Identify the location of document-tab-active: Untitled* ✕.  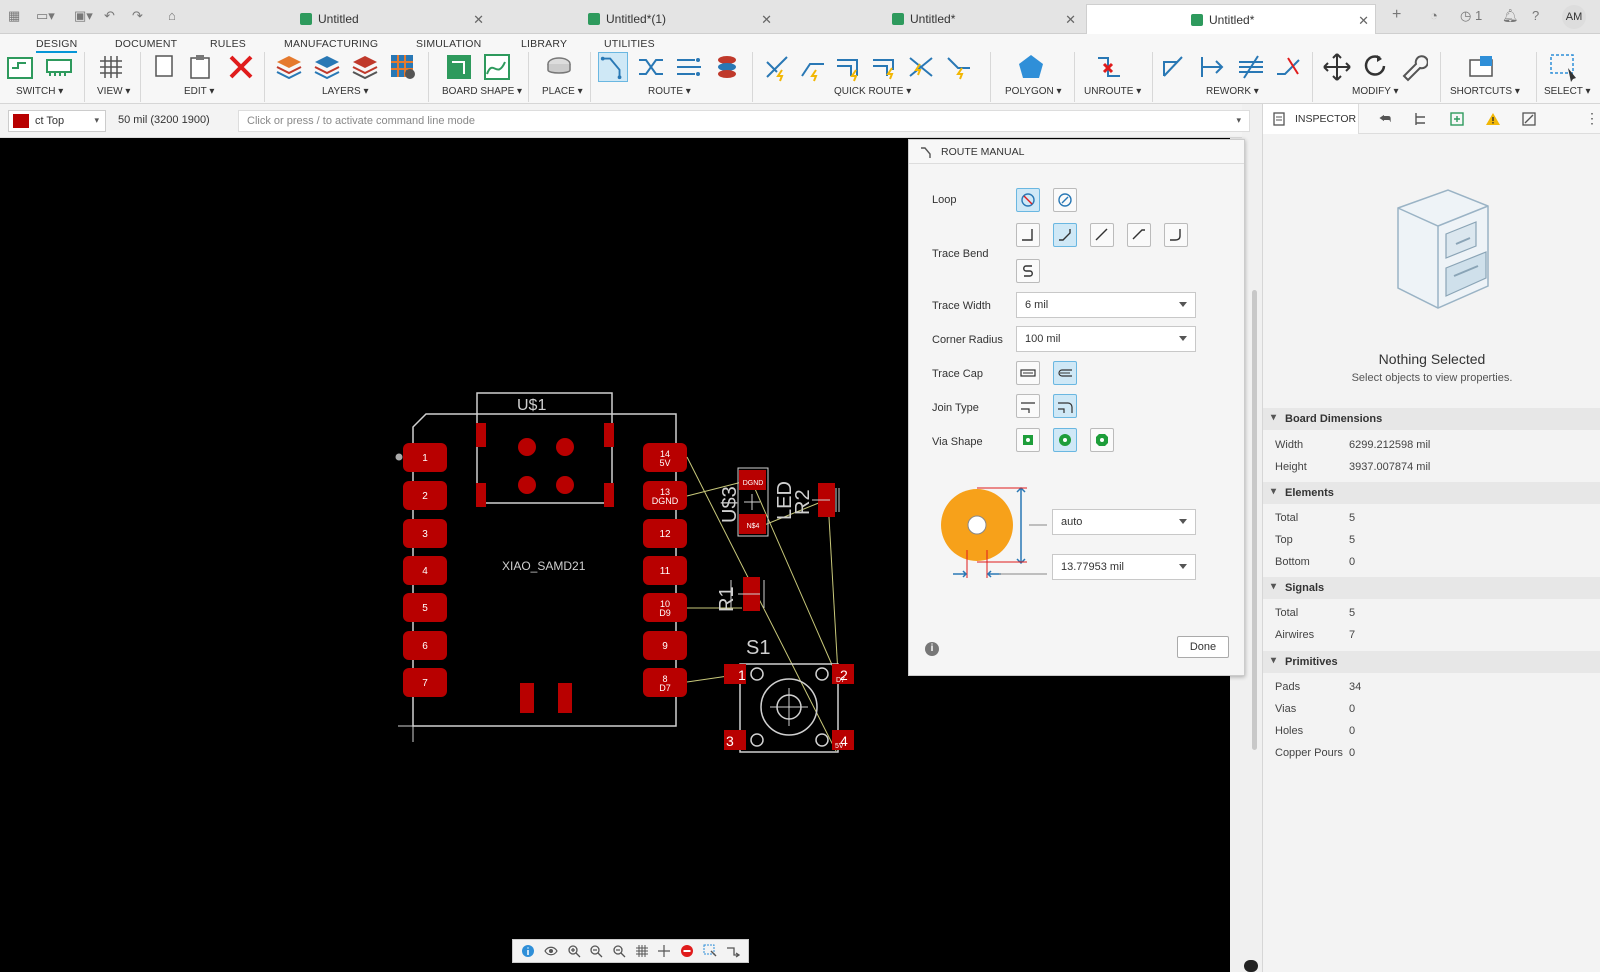
(1231, 19).